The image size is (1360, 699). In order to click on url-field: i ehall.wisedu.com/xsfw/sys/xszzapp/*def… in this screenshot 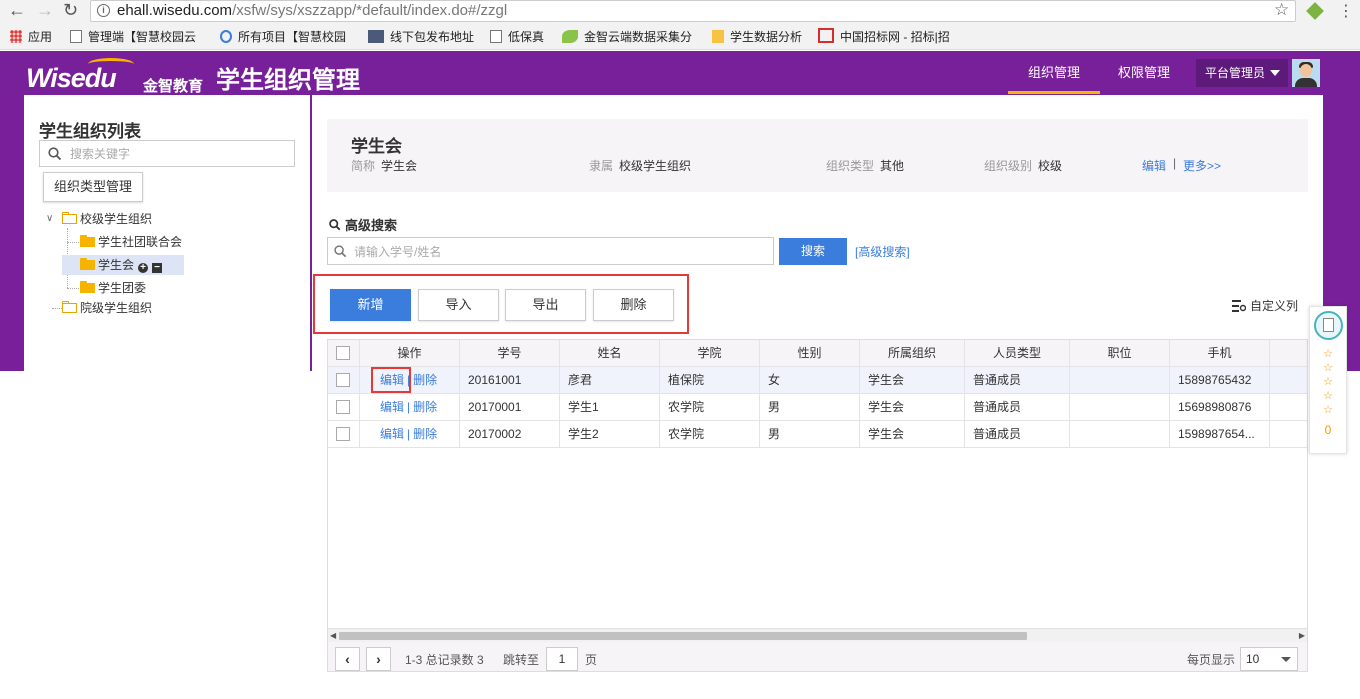, I will do `click(693, 11)`.